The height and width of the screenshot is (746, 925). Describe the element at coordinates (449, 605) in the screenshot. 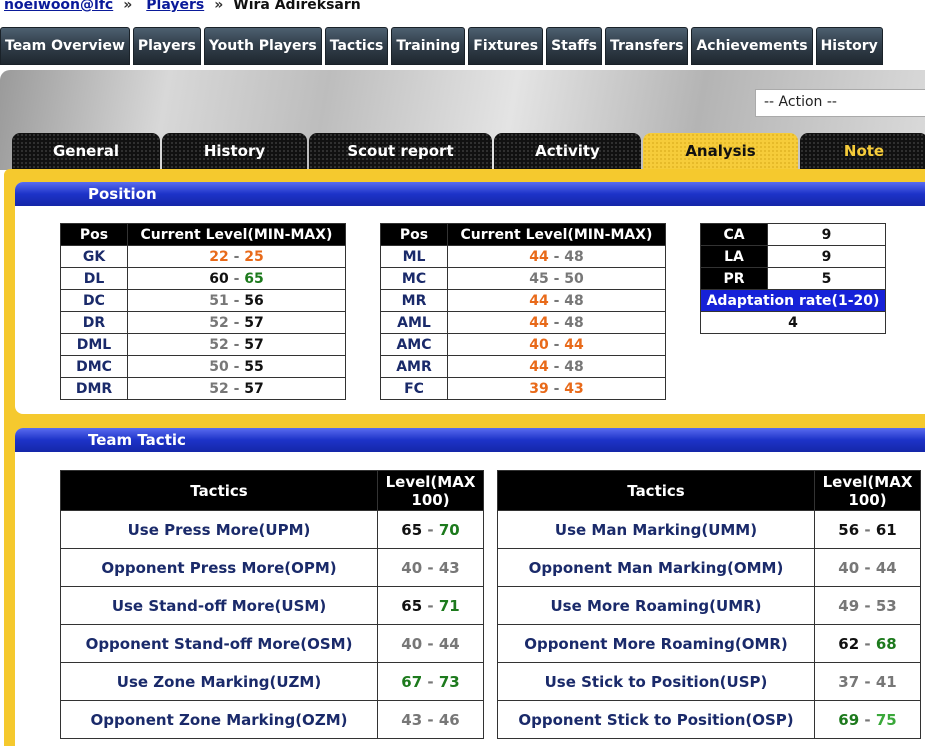

I see `level-max: 71` at that location.